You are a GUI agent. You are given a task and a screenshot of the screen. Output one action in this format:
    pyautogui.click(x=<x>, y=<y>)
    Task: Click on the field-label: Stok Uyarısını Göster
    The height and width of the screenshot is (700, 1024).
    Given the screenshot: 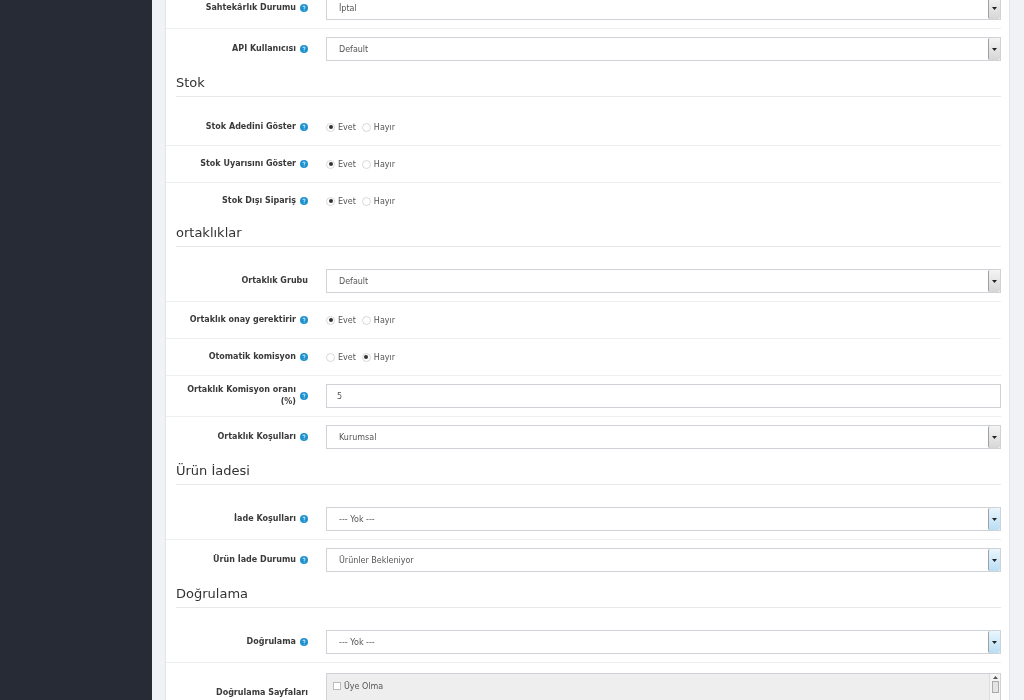 What is the action you would take?
    pyautogui.click(x=248, y=164)
    